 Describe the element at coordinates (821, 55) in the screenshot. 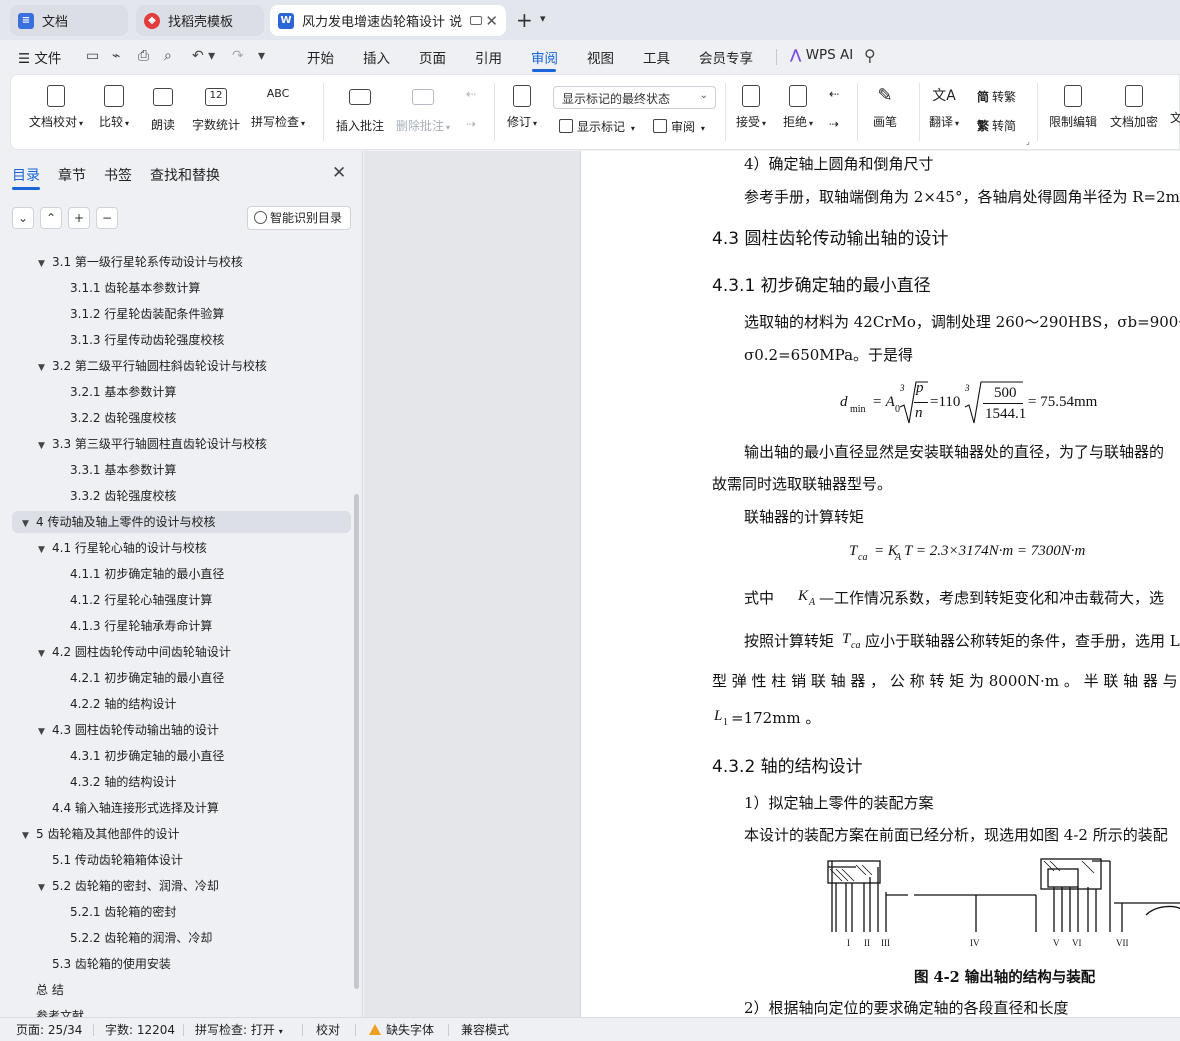

I see `wps-ai-button: ⋀ WPS AI` at that location.